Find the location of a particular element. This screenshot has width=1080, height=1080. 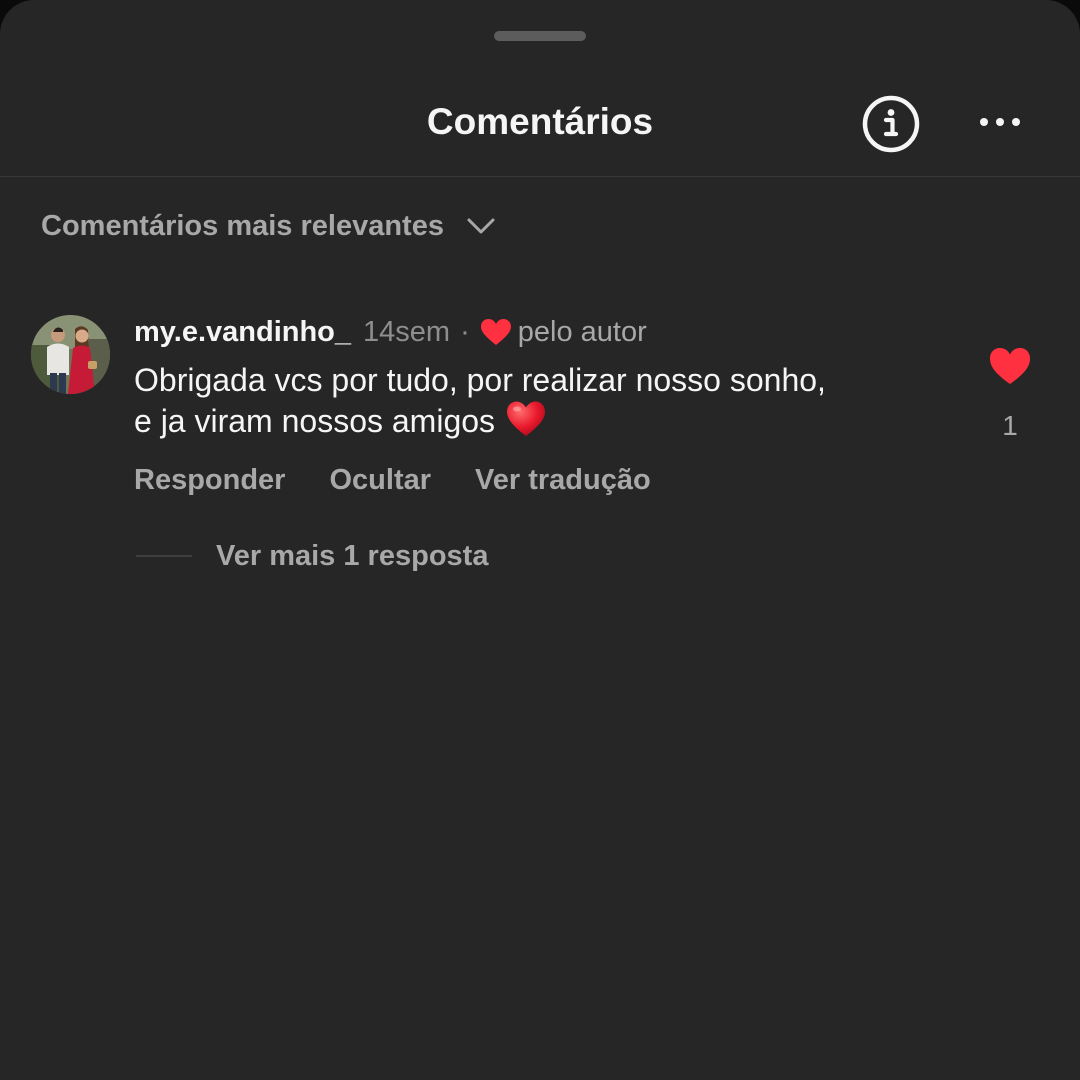

sort-label: Comentários mais relevantes is located at coordinates (242, 225).